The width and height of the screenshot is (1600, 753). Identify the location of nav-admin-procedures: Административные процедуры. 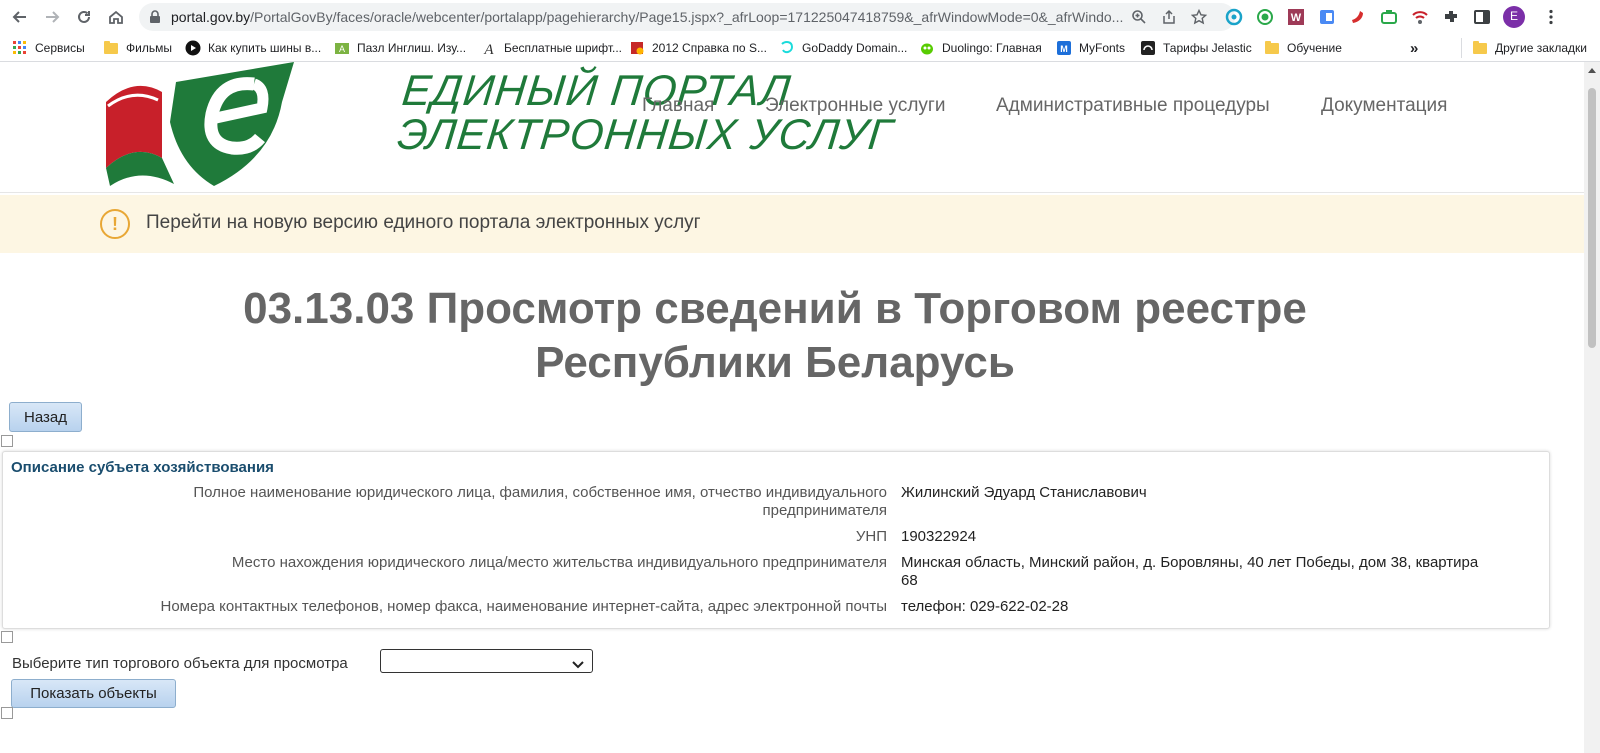
(1133, 106).